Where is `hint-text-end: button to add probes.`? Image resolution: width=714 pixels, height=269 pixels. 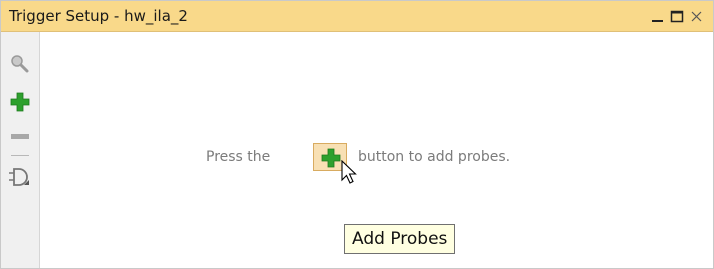 hint-text-end: button to add probes. is located at coordinates (434, 157).